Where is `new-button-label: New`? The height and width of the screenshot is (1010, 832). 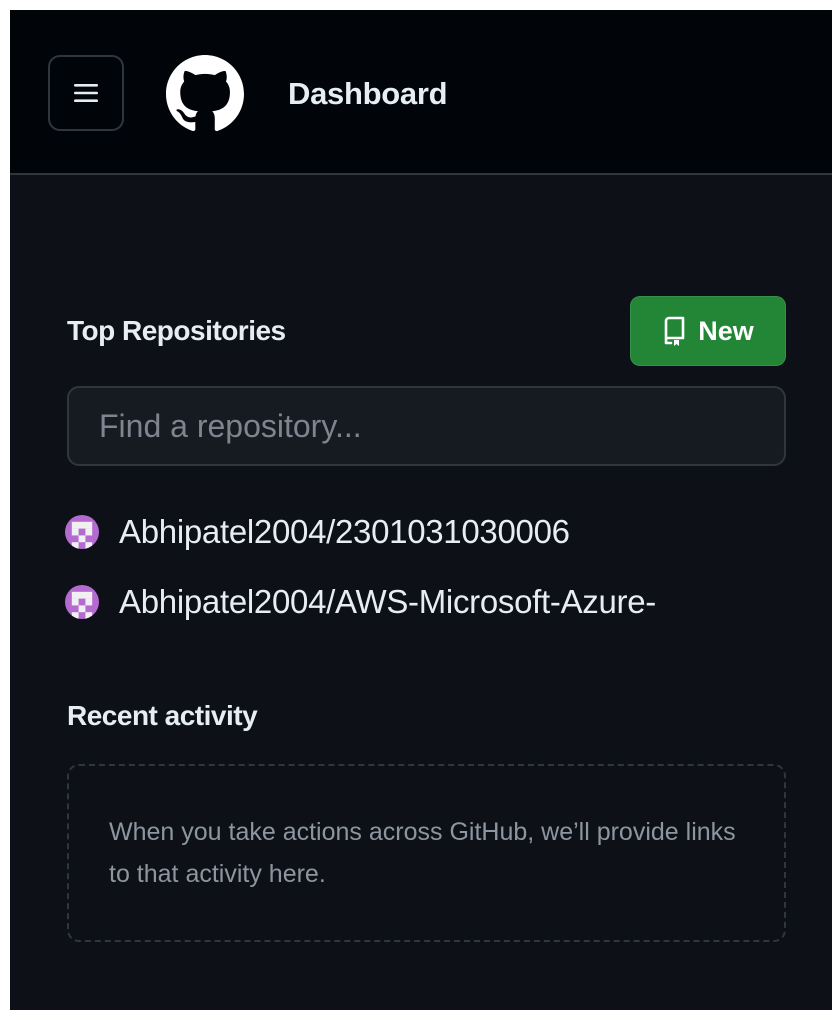
new-button-label: New is located at coordinates (726, 330).